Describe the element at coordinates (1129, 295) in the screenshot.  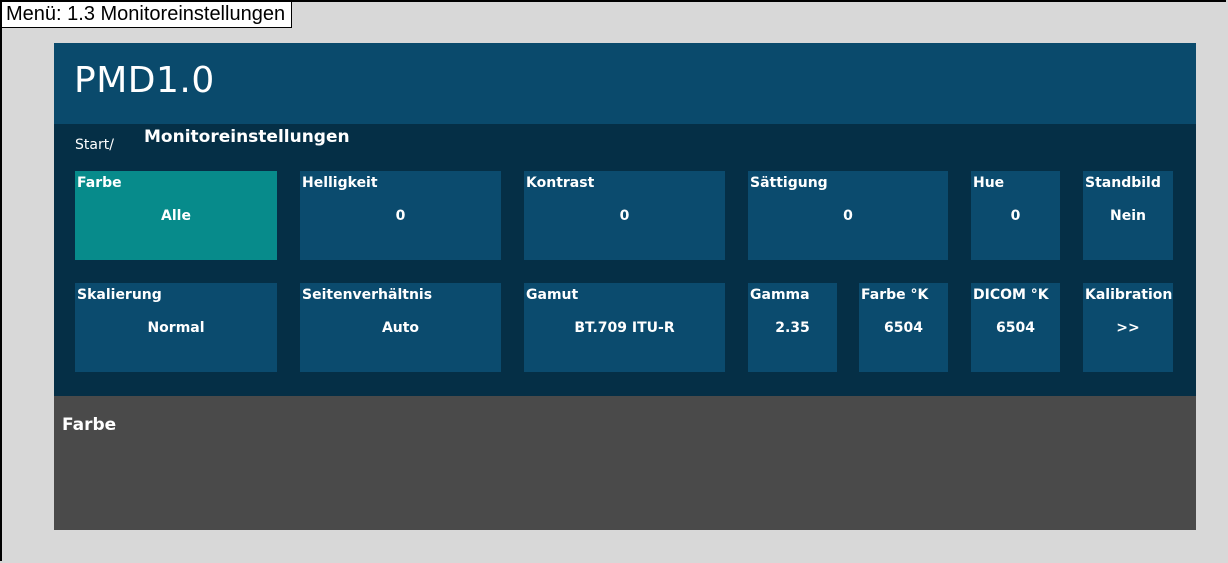
I see `tile-label: Kalibration` at that location.